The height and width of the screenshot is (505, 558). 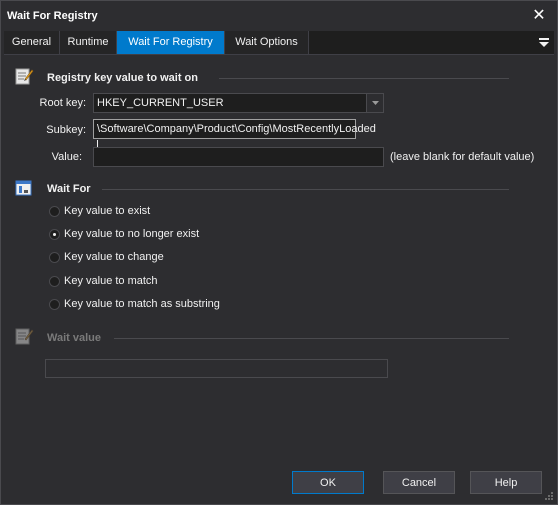 What do you see at coordinates (107, 211) in the screenshot?
I see `radio-label: Key value to exist` at bounding box center [107, 211].